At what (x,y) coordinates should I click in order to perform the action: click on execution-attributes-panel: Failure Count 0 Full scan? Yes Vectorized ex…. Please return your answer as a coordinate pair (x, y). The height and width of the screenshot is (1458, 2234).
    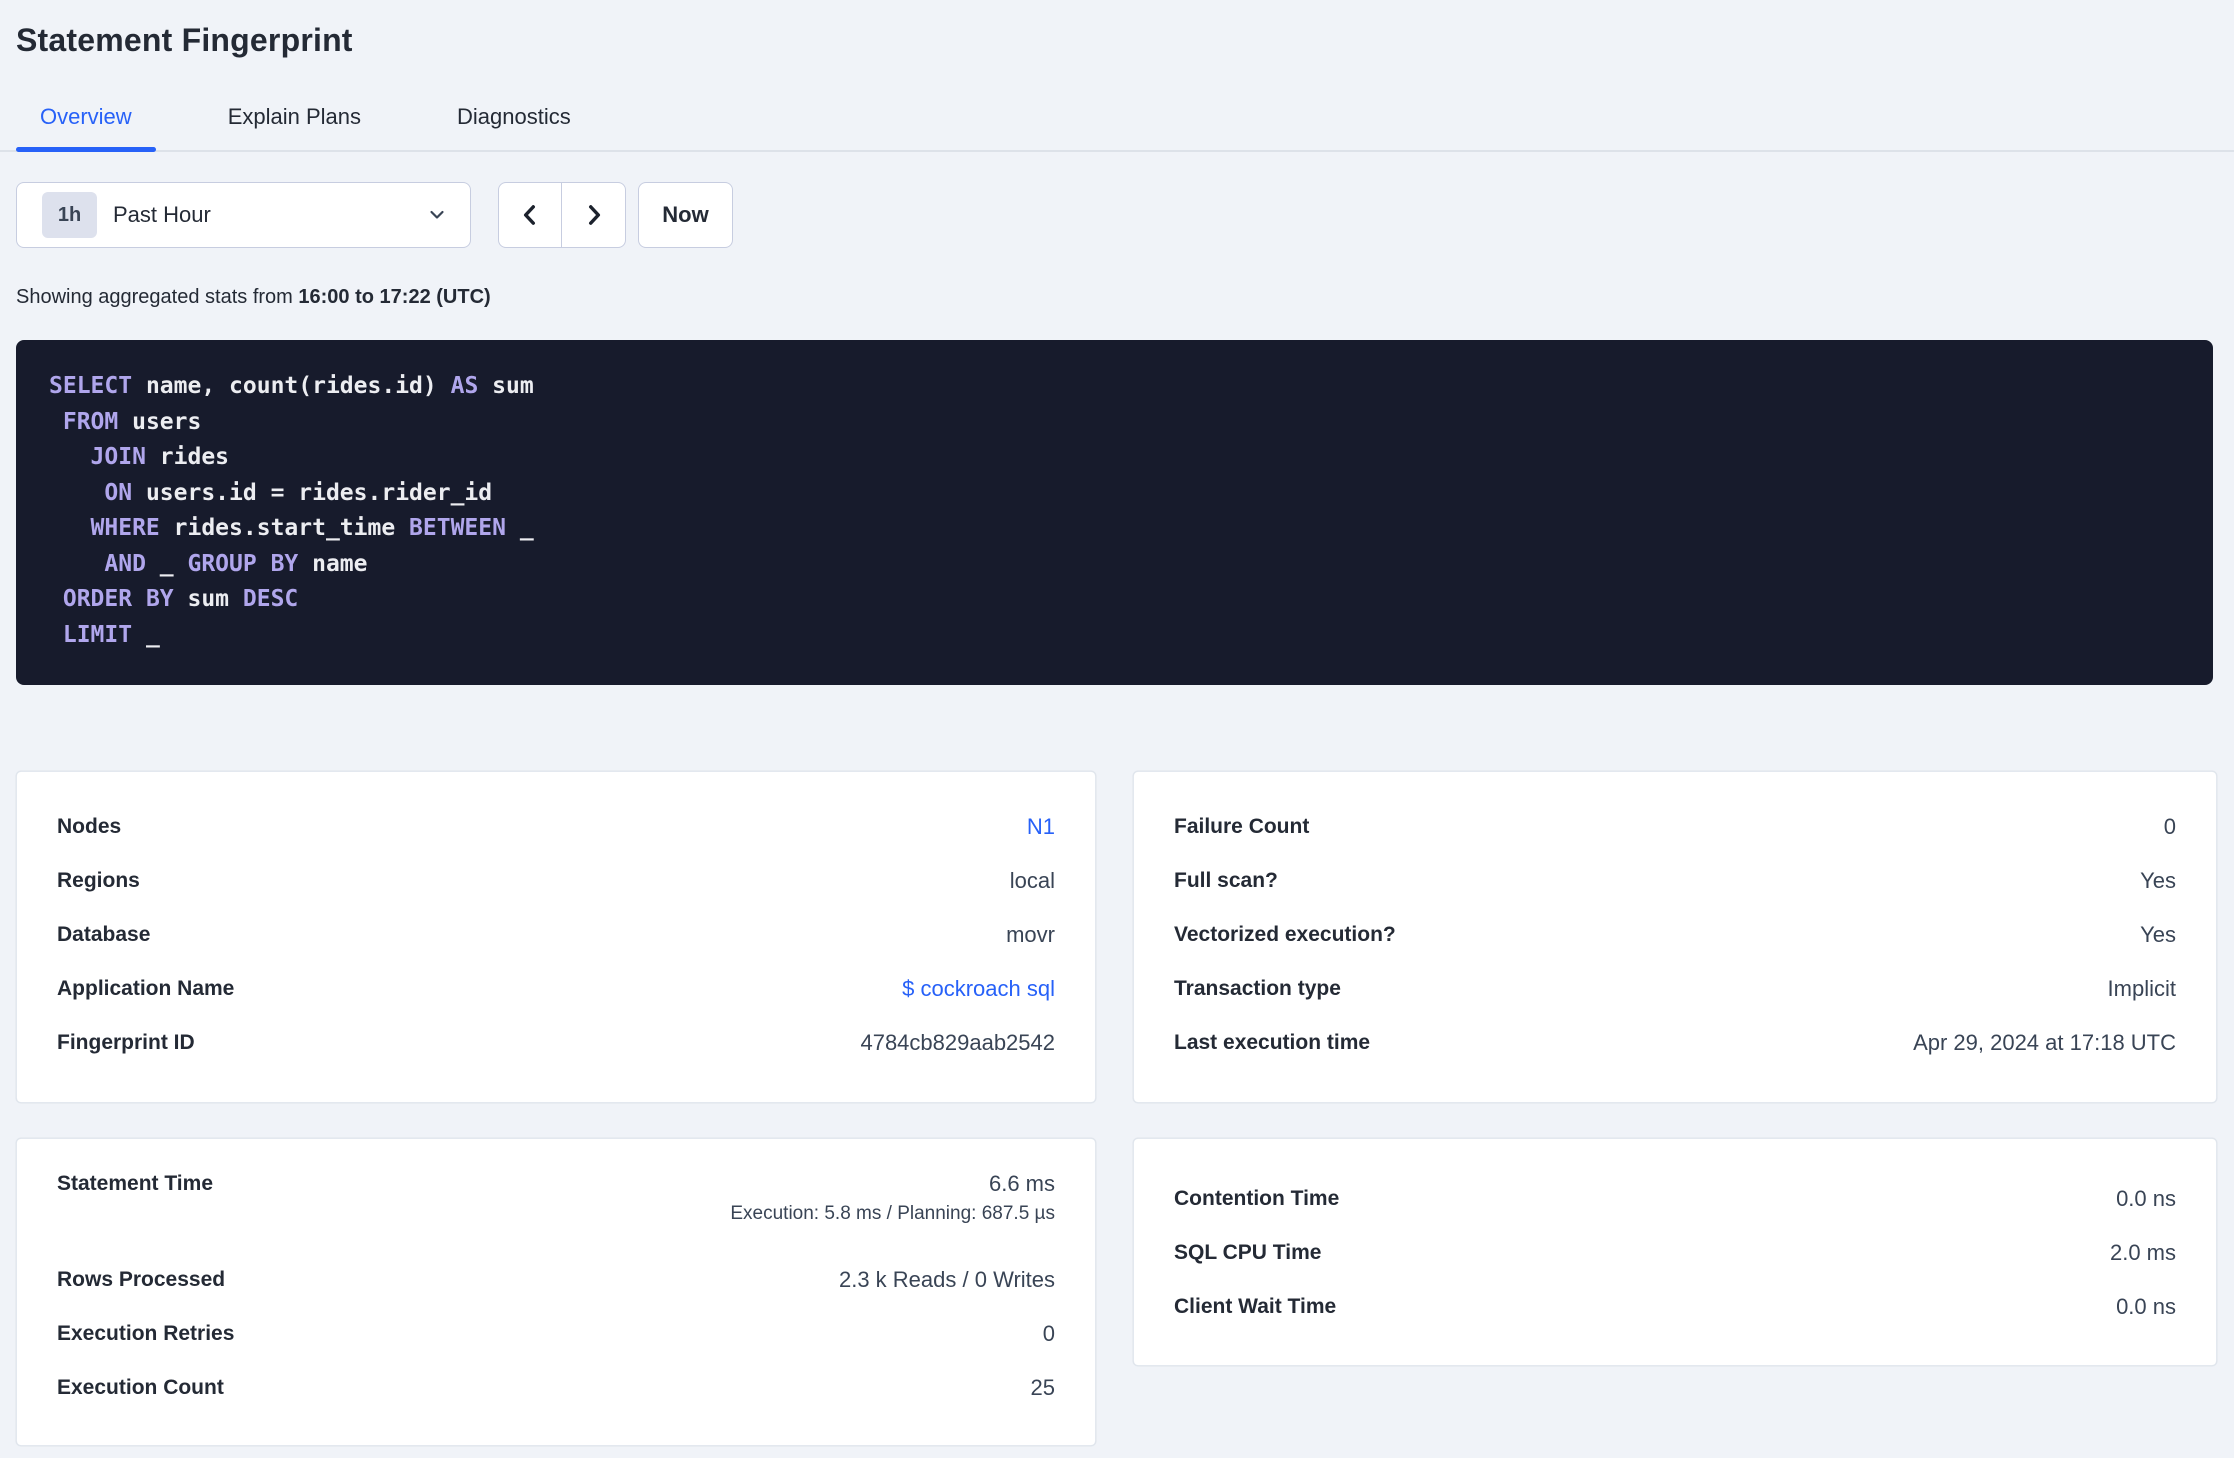
    Looking at the image, I should click on (1675, 937).